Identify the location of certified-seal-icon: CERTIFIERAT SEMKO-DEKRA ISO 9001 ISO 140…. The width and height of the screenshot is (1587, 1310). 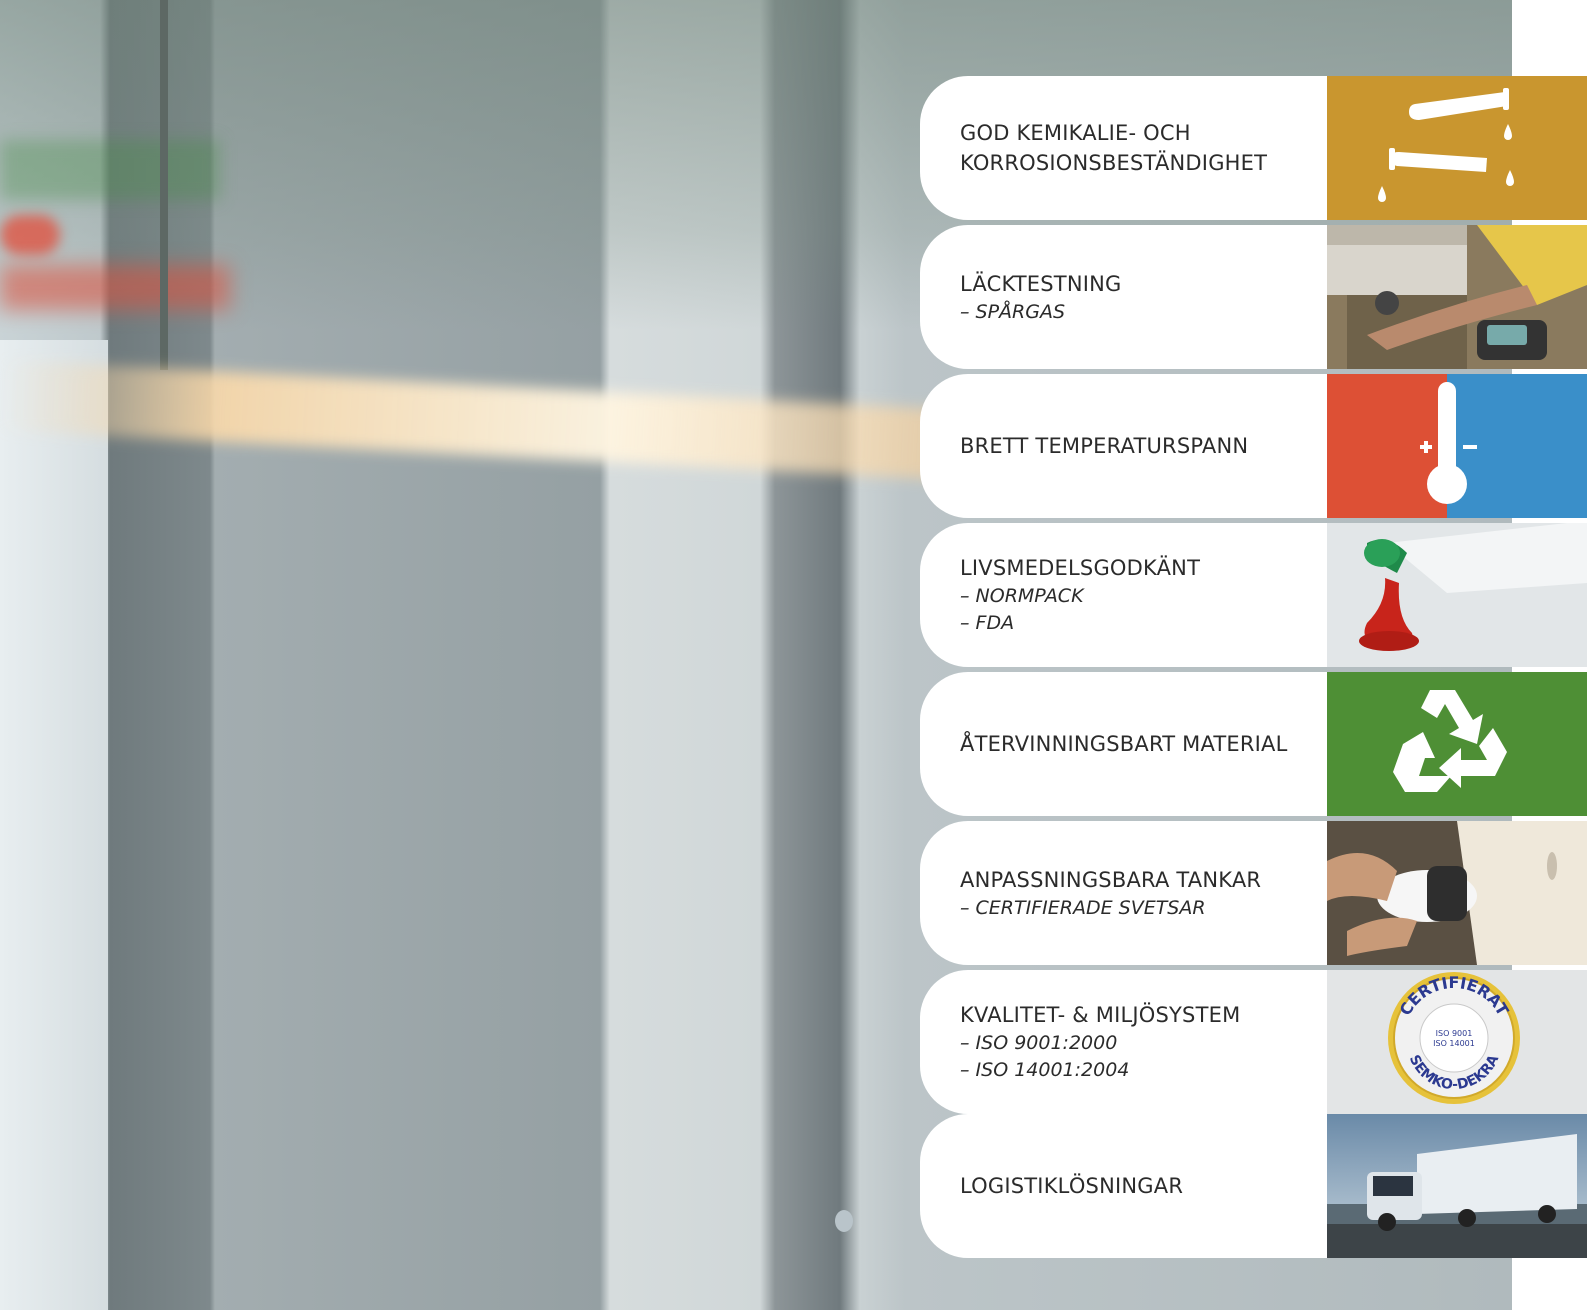
(1457, 1042).